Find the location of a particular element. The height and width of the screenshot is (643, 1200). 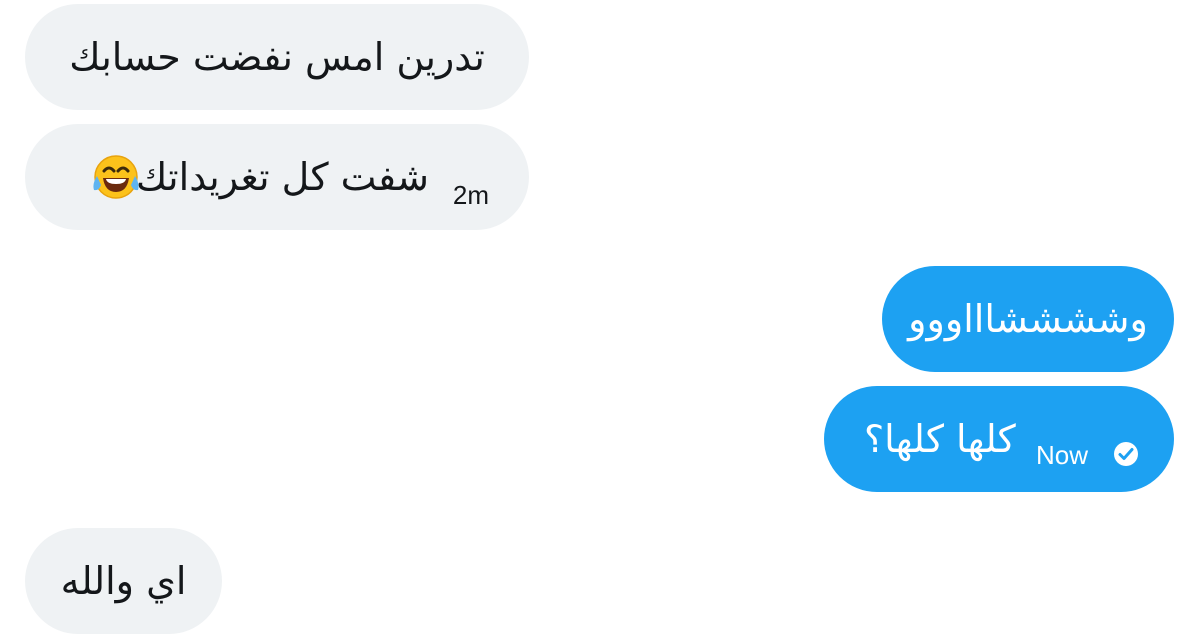

message-text: شفت كل تغريداتك is located at coordinates (282, 177).